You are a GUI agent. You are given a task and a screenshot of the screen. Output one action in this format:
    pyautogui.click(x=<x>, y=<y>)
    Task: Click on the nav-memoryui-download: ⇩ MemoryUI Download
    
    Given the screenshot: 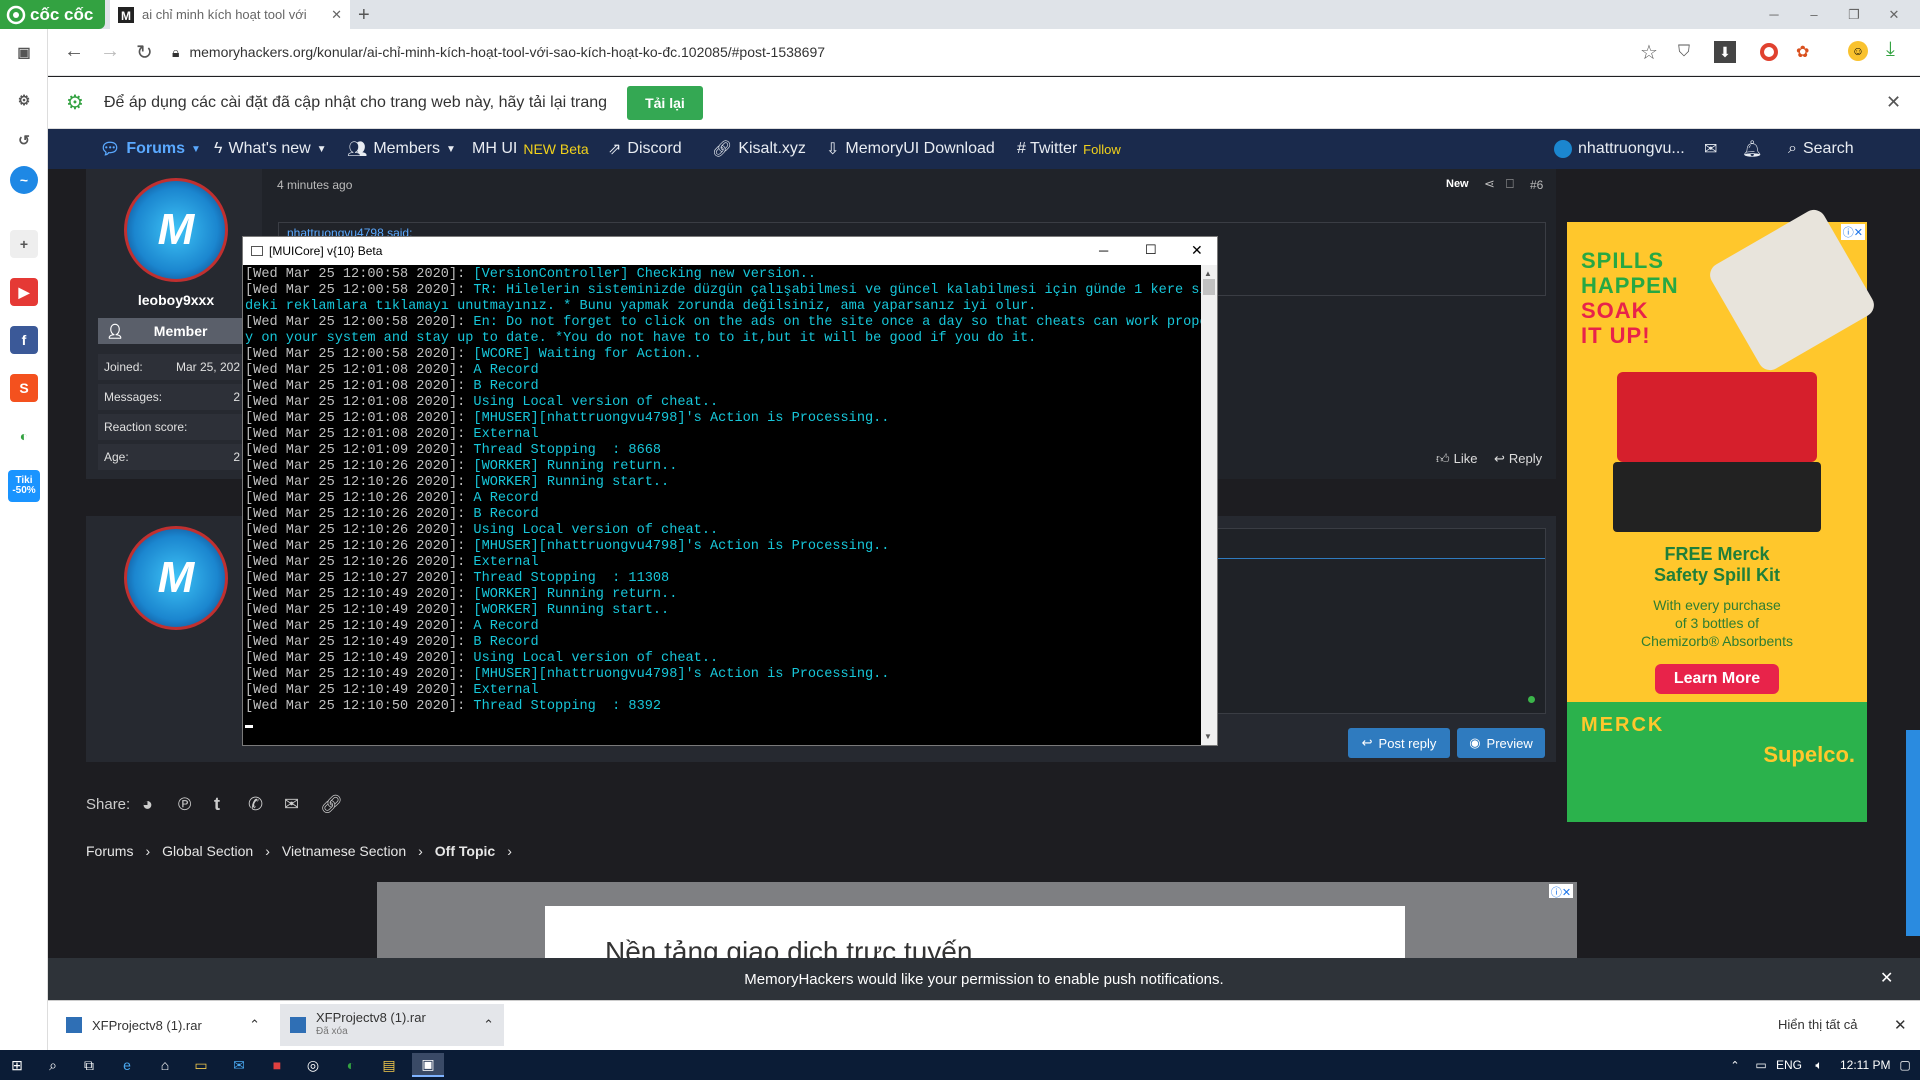 What is the action you would take?
    pyautogui.click(x=910, y=149)
    